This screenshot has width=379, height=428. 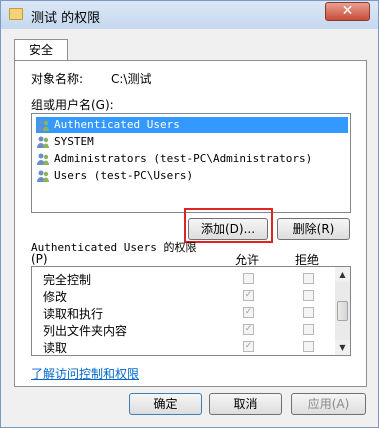 I want to click on group-item-users: Users (test-PC\Users), so click(x=192, y=176).